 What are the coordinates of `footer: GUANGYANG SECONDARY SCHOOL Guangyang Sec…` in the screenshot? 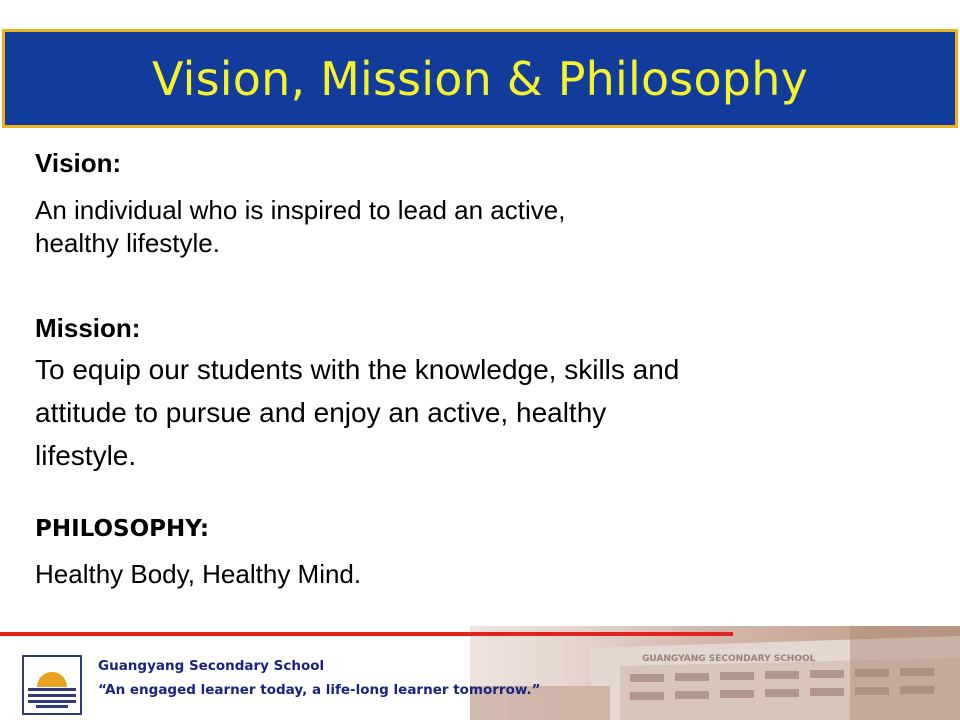 It's located at (480, 673).